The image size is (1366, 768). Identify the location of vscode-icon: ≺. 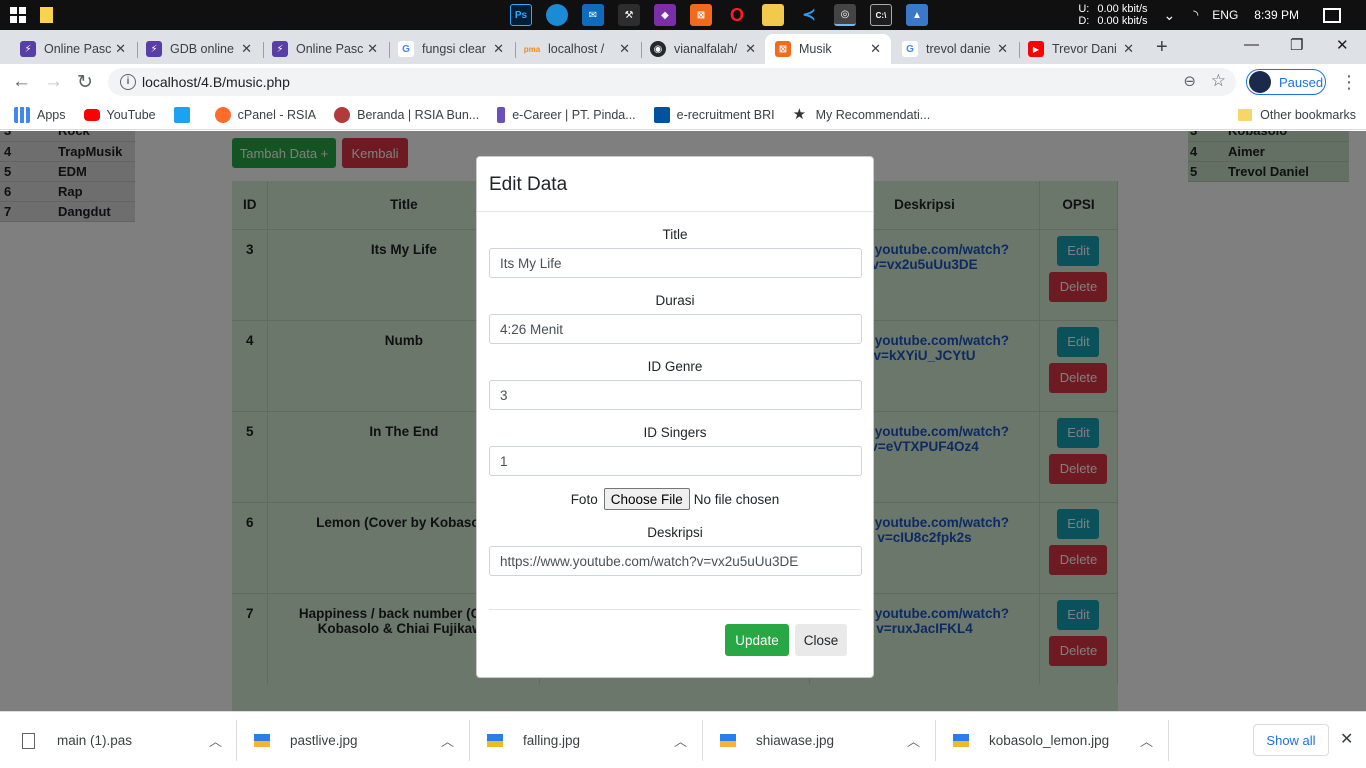
(809, 15).